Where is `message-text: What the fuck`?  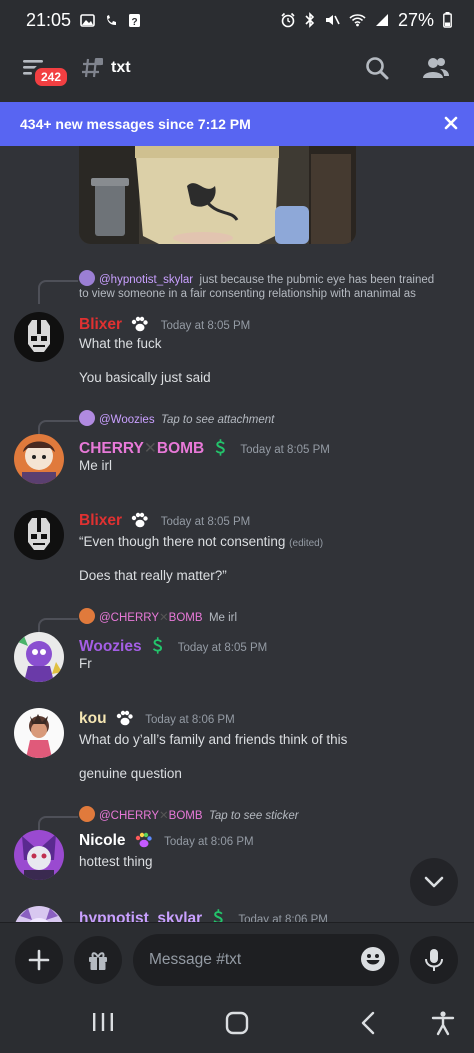 message-text: What the fuck is located at coordinates (120, 343).